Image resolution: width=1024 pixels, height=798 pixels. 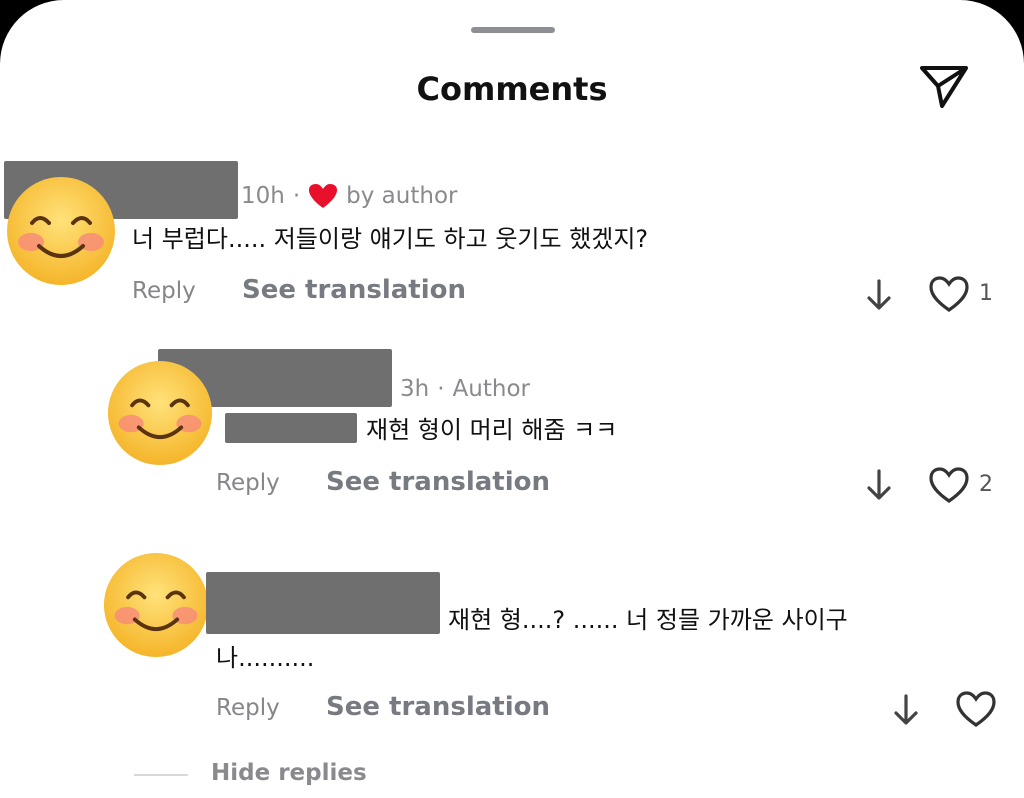 I want to click on comment-time: 3h, so click(x=415, y=389).